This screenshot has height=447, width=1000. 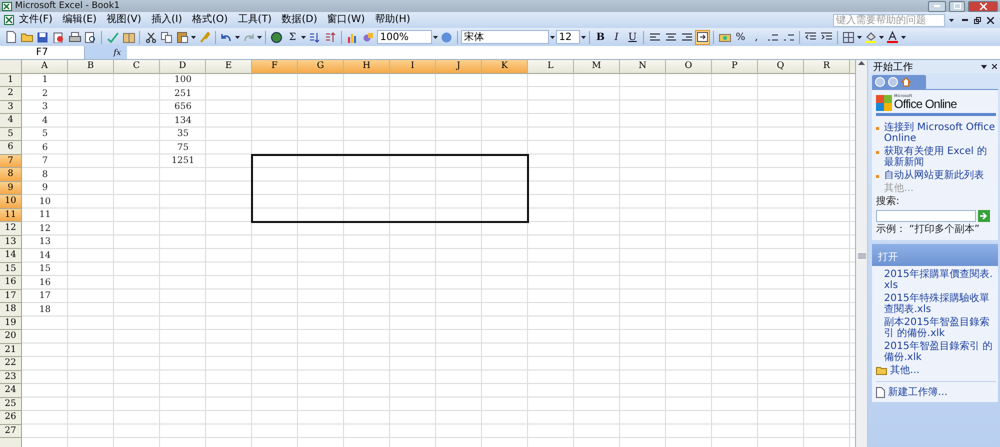 I want to click on row-header: 9, so click(x=11, y=188).